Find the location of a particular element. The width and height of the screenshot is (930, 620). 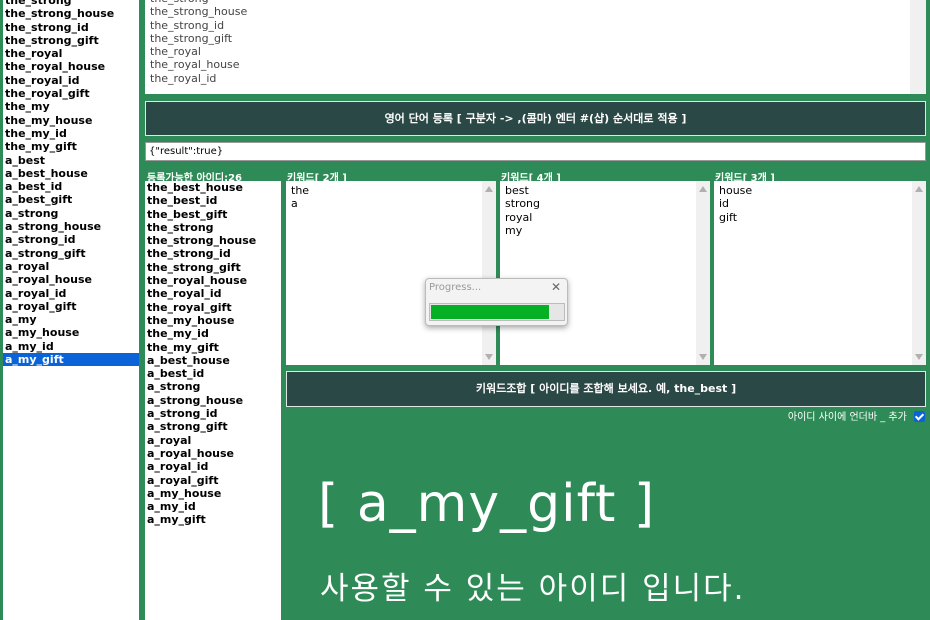

combine-keywords-button: 키워드조합 [ 아이디를 조합해 보세요. 예, the_best ] is located at coordinates (606, 389).